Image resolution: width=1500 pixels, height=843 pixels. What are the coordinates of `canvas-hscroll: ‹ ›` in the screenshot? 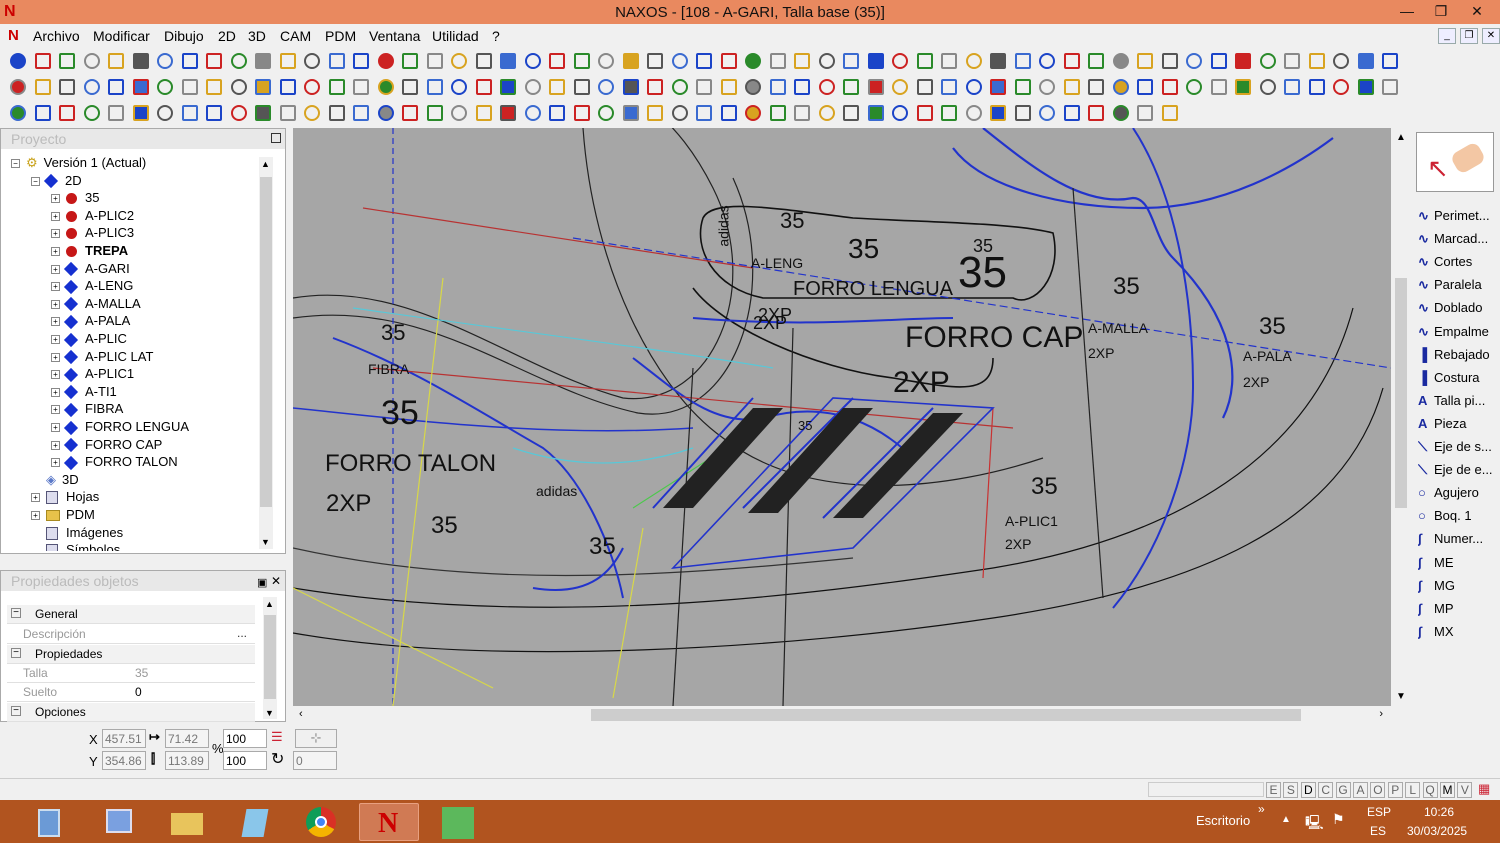 It's located at (842, 715).